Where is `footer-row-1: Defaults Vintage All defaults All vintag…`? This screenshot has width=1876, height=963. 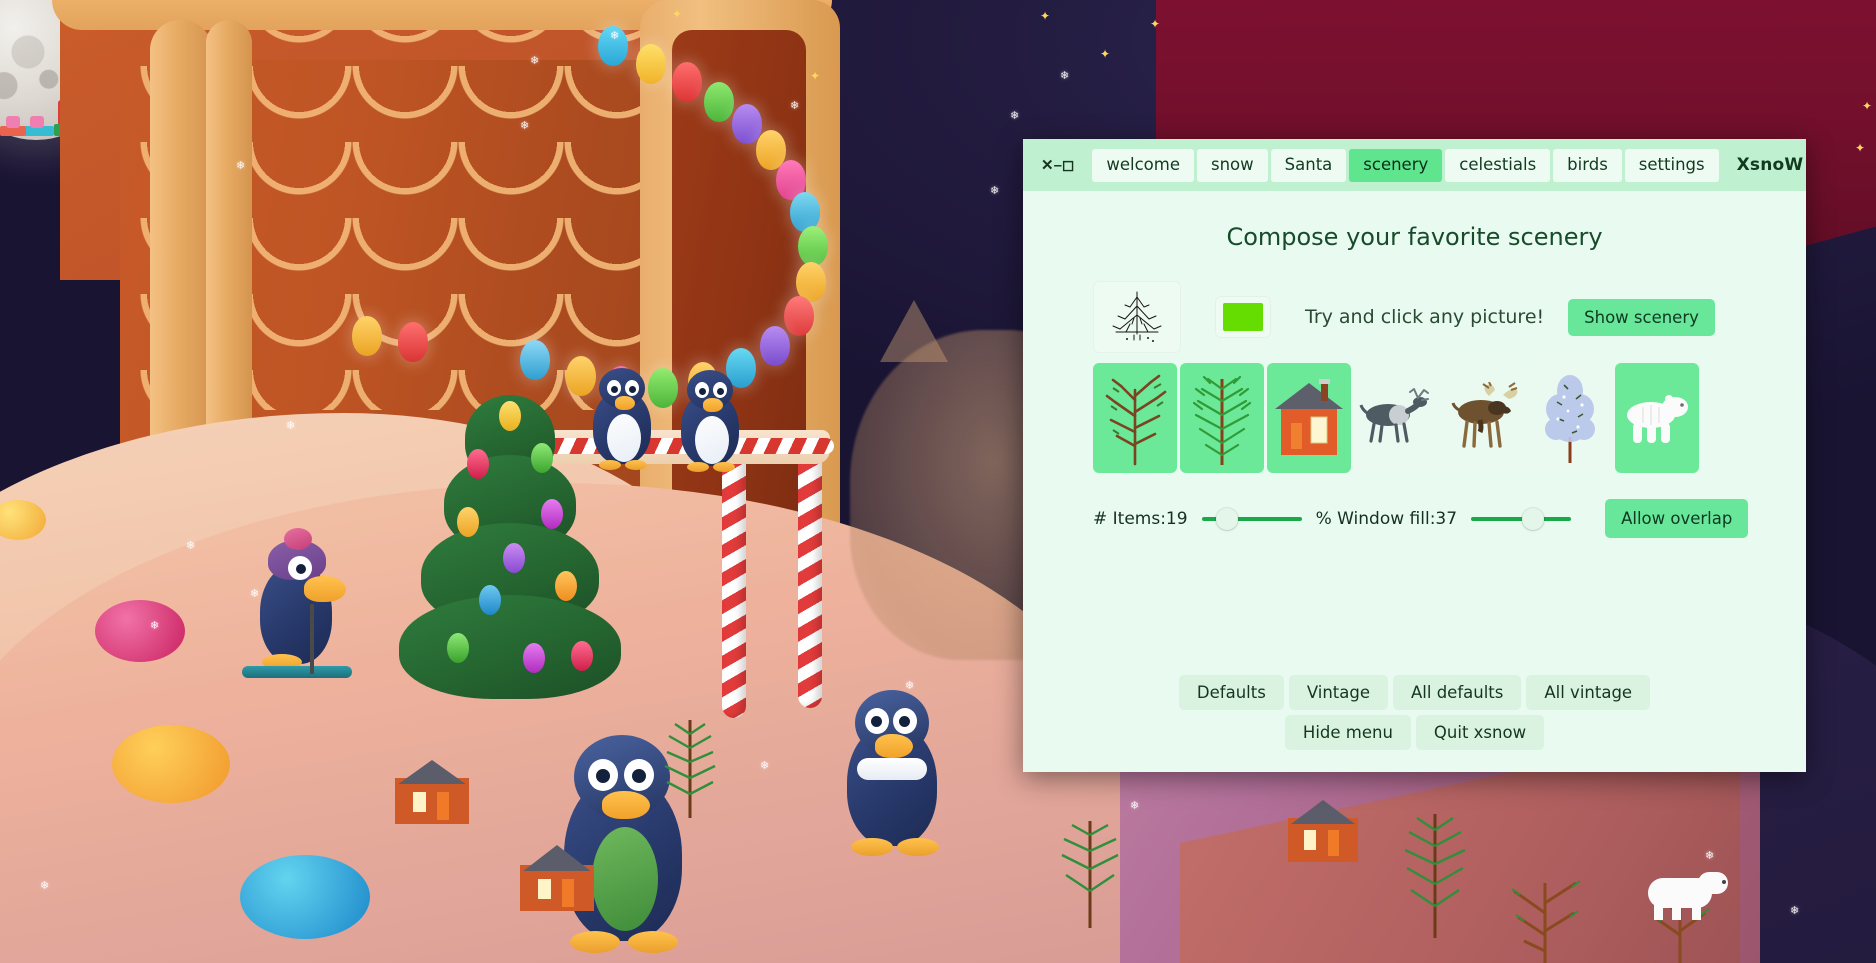
footer-row-1: Defaults Vintage All defaults All vintag… is located at coordinates (1414, 692).